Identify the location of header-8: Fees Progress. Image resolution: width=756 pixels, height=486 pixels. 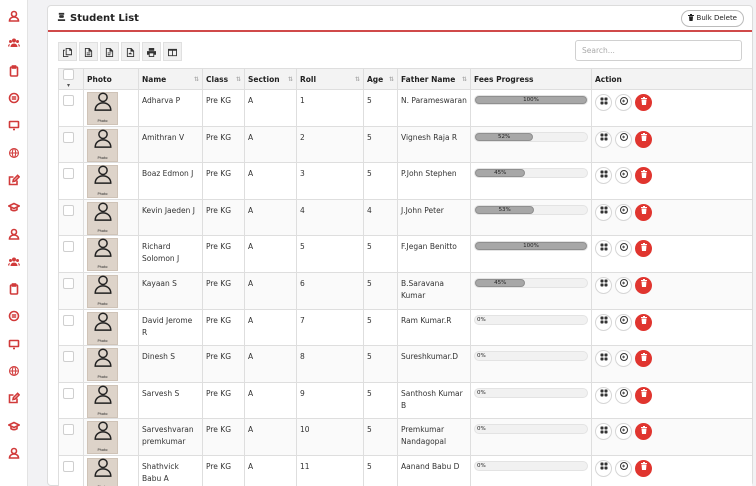
(531, 79).